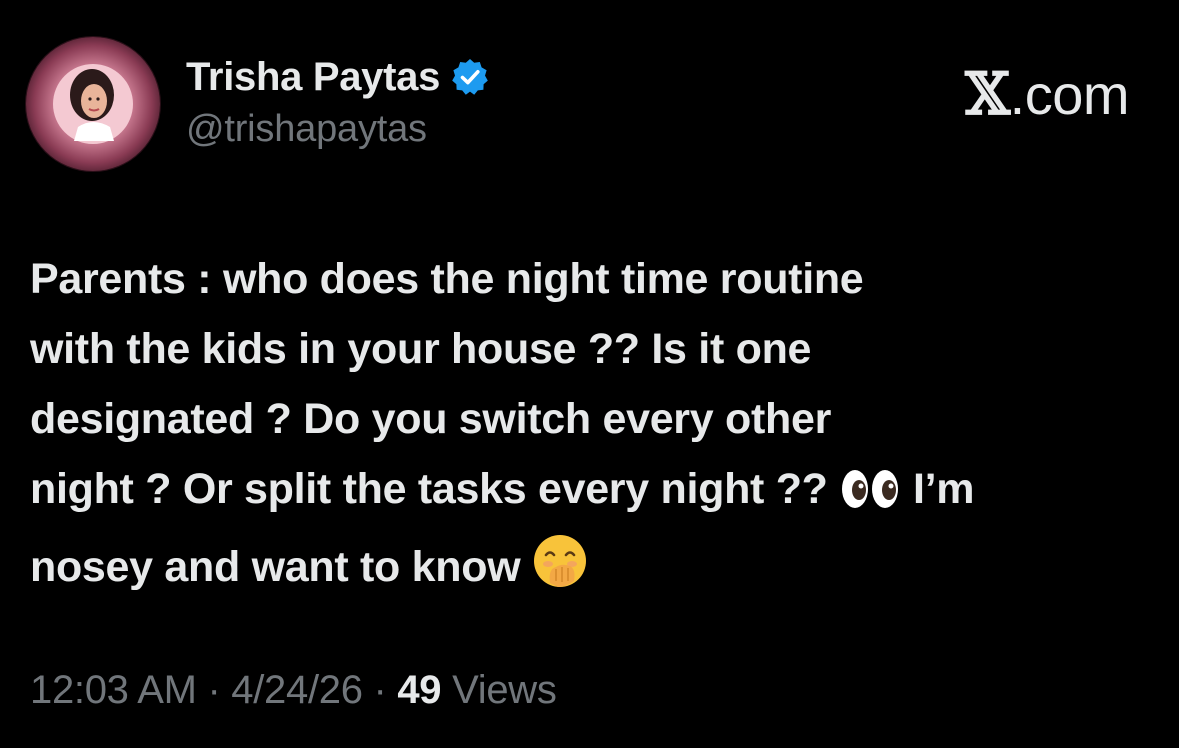  What do you see at coordinates (870, 497) in the screenshot?
I see `eyes-emoji-icon` at bounding box center [870, 497].